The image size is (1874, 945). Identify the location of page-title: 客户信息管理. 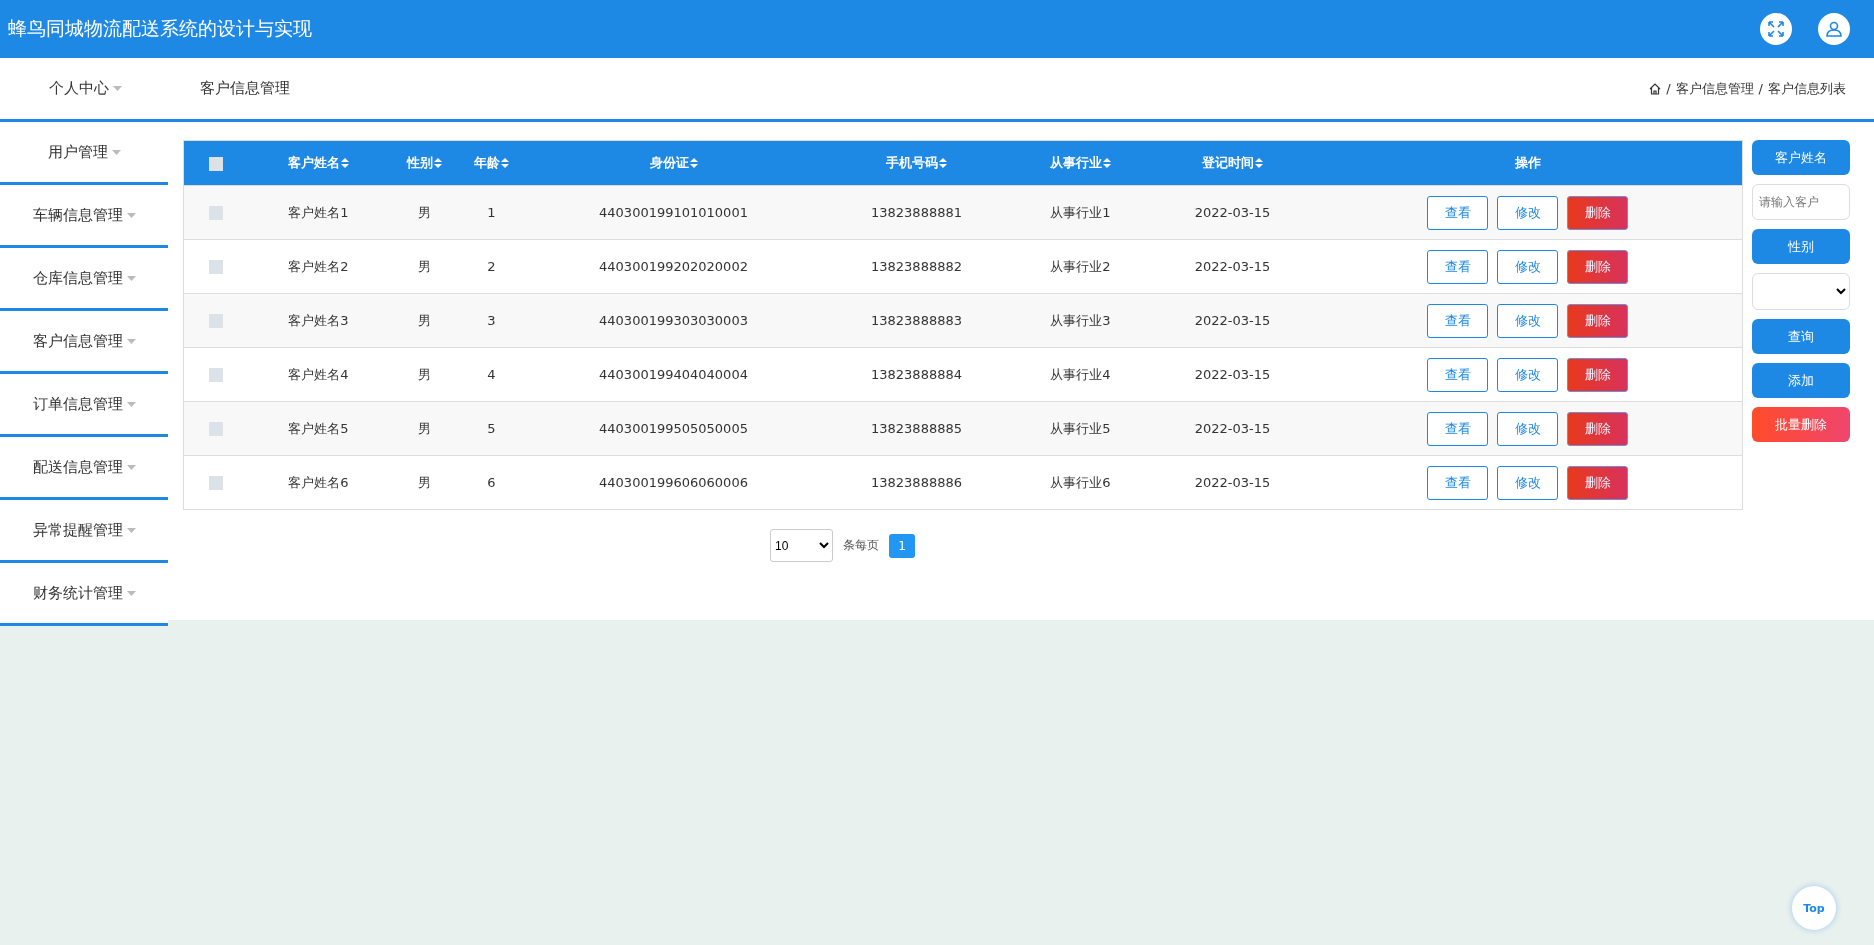
(245, 88).